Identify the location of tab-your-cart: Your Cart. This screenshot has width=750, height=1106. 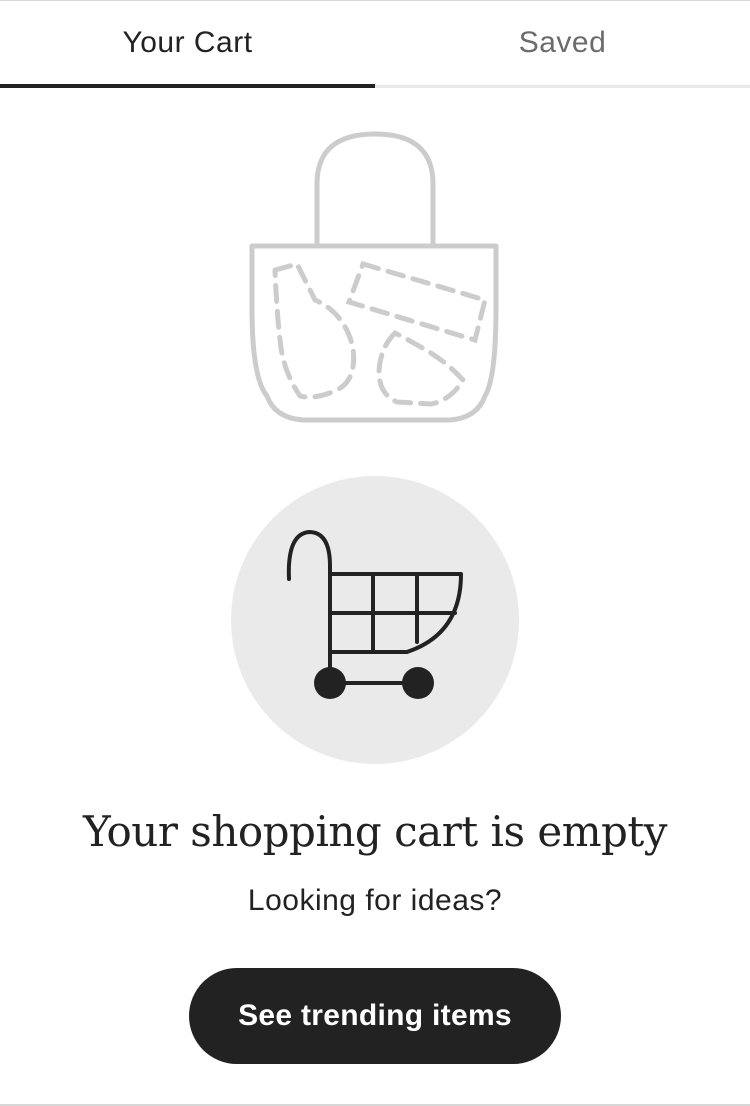
(187, 44).